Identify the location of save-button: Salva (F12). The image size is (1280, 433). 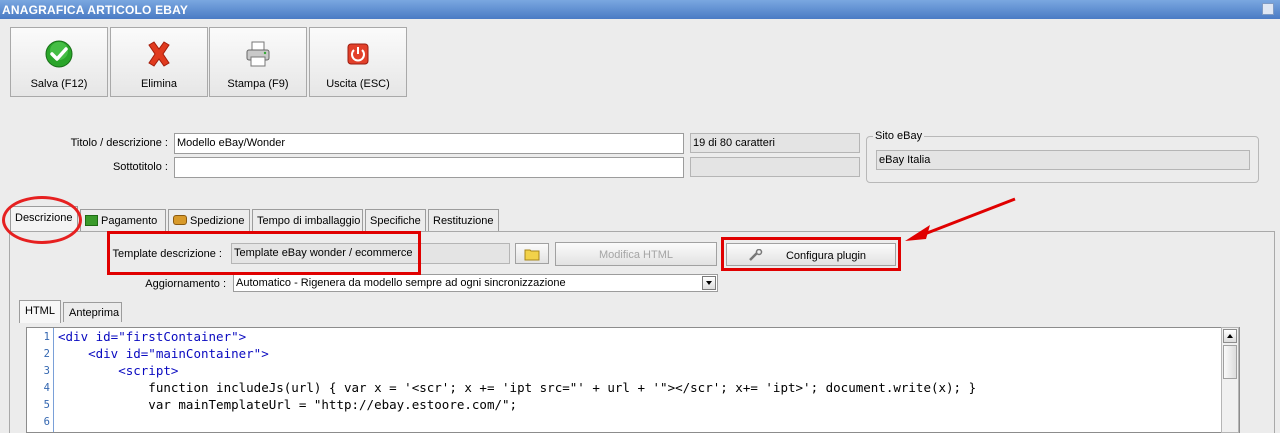
(59, 62).